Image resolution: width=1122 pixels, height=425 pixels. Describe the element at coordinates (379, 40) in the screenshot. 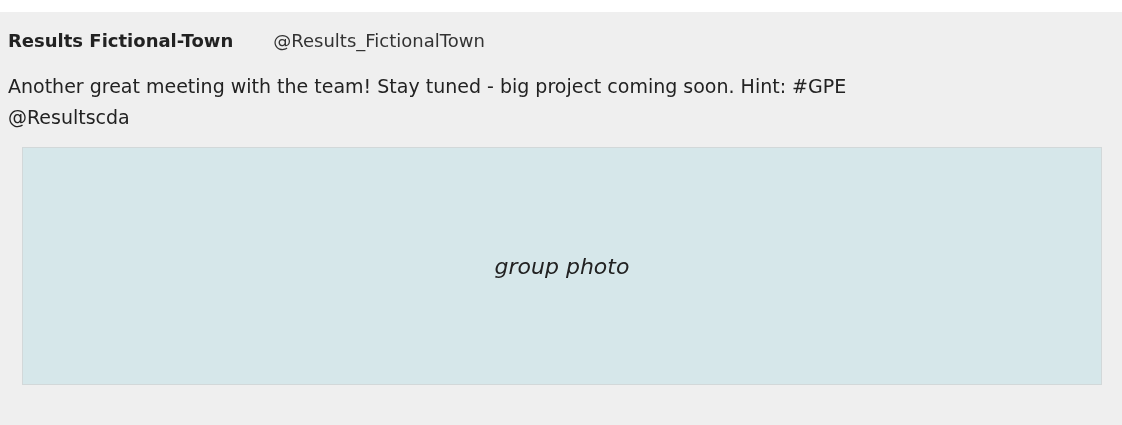

I see `author-handle: @Results_FictionalTown` at that location.